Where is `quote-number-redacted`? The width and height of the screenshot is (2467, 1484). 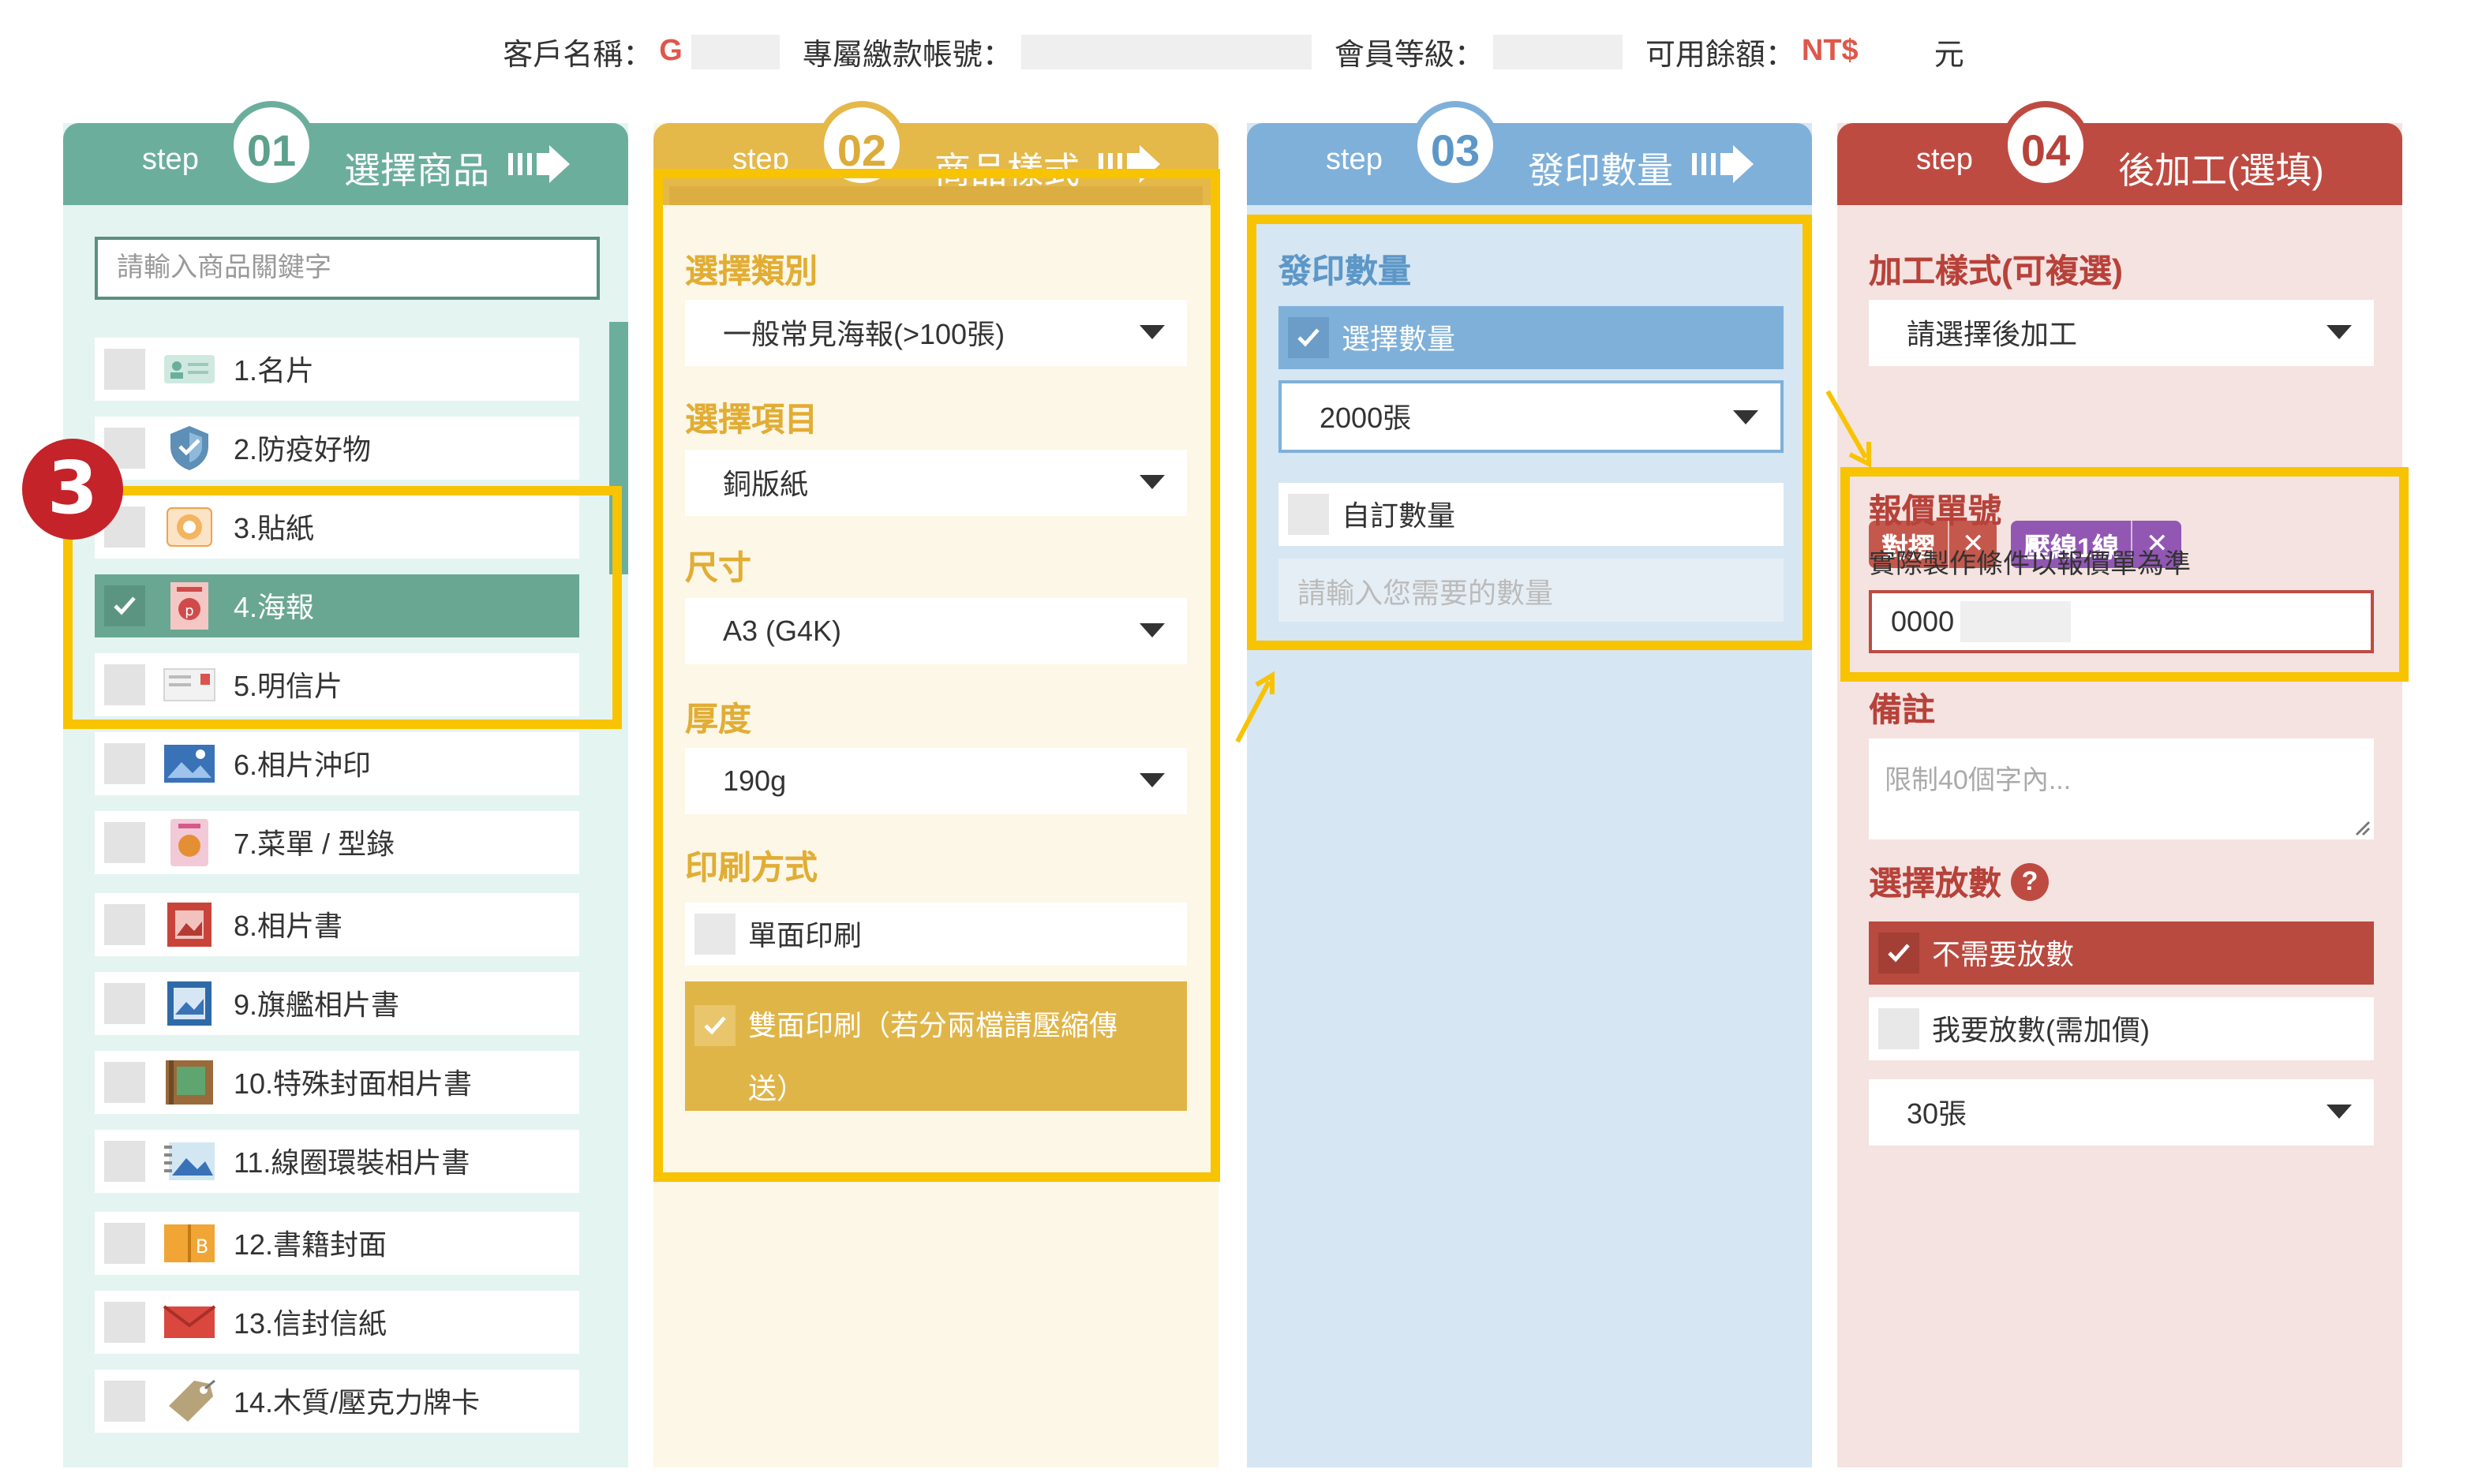
quote-number-redacted is located at coordinates (2016, 621).